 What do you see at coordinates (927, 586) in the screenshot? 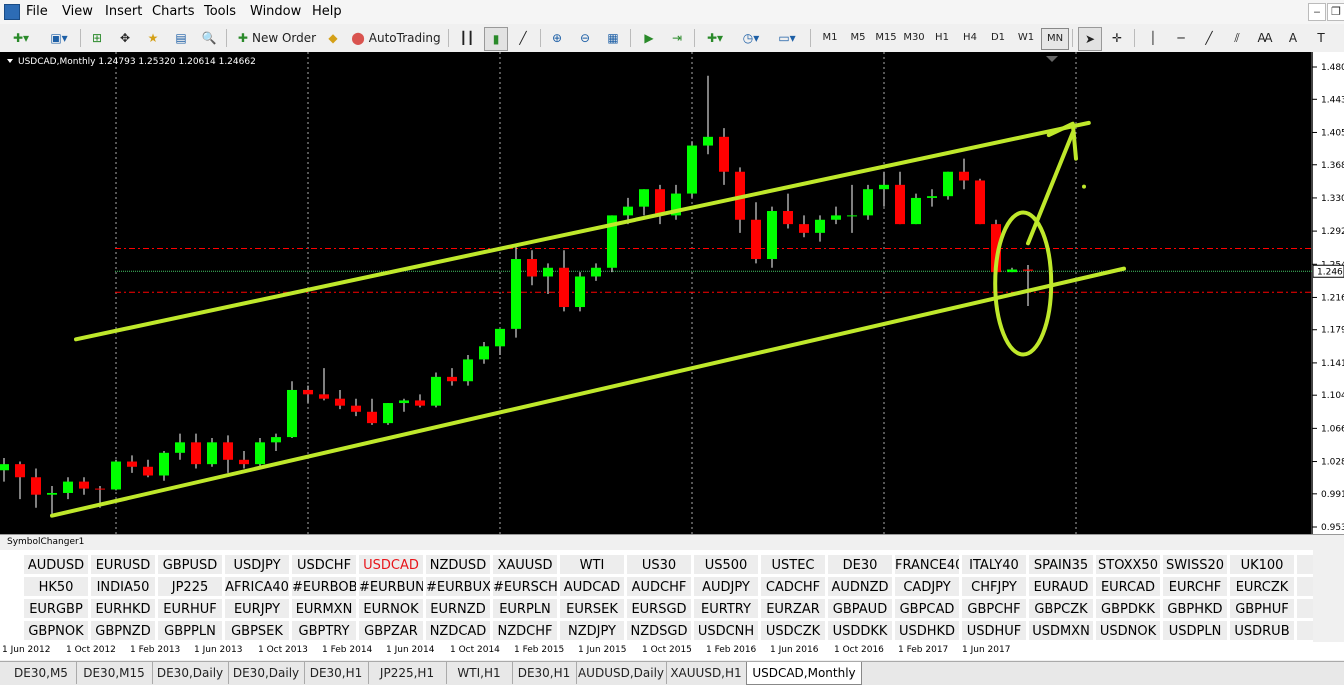
I see `symbol-button: CADJPY` at bounding box center [927, 586].